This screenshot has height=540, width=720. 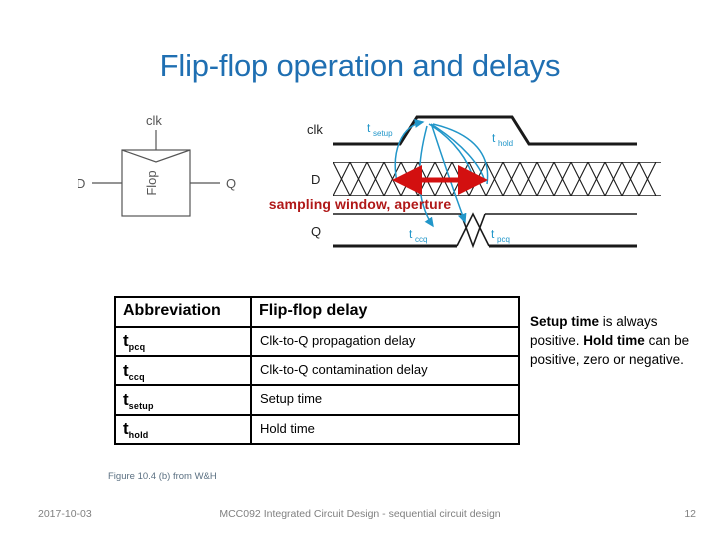 What do you see at coordinates (162, 476) in the screenshot?
I see `figure-caption: Figure 10.4 (b) from W&H` at bounding box center [162, 476].